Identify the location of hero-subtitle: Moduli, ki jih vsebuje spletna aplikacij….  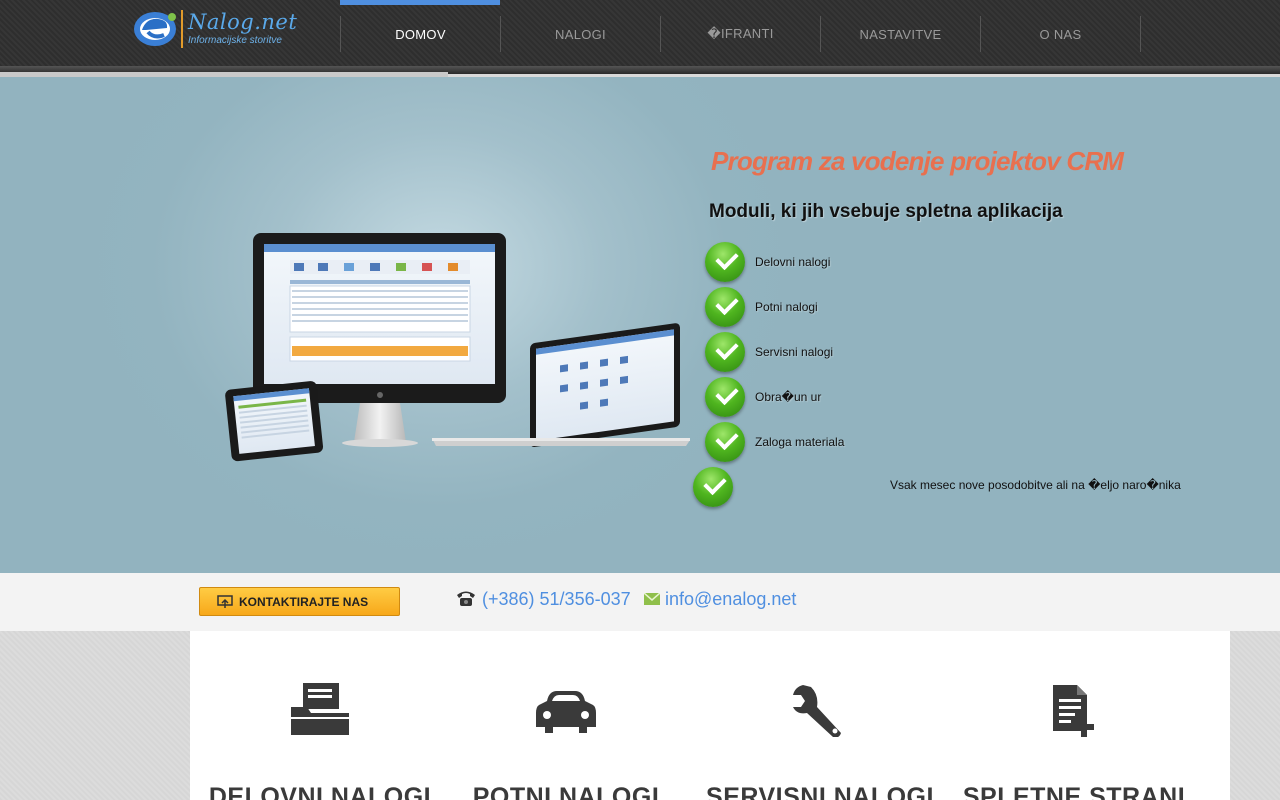
(886, 211).